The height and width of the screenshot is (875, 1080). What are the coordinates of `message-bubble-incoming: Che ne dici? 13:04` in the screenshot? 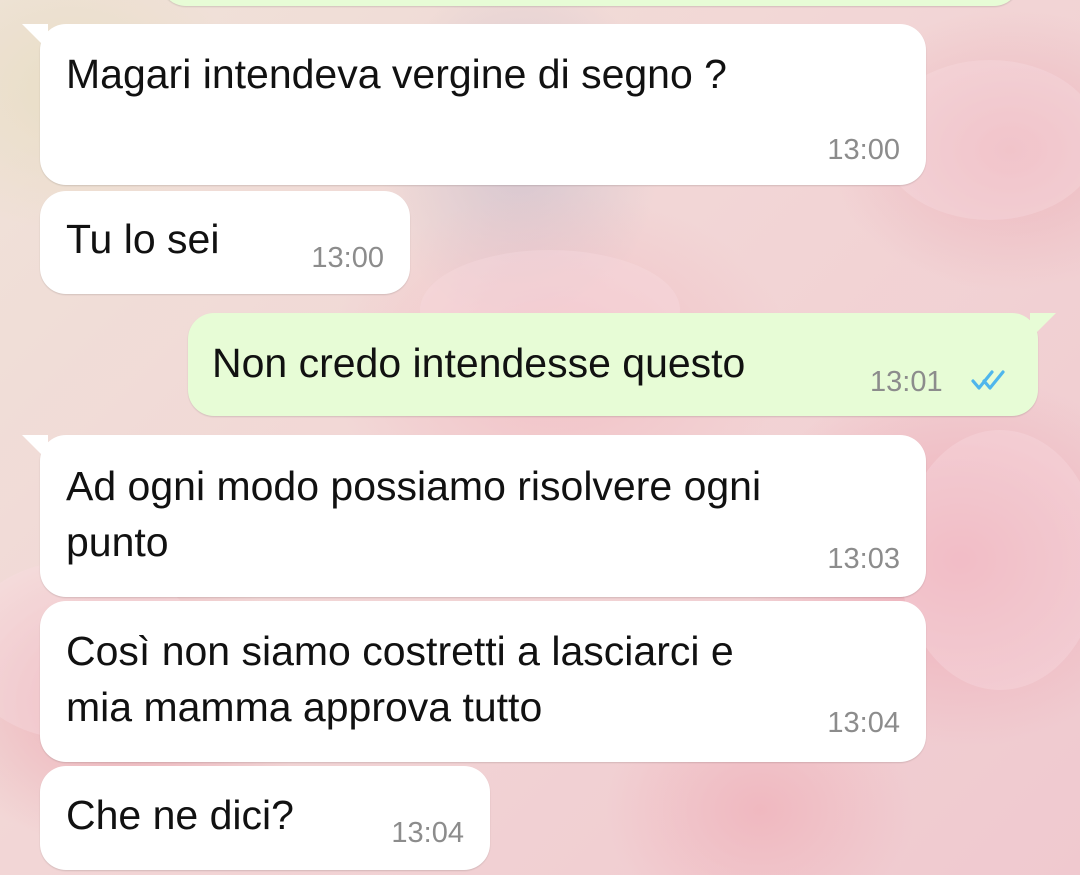 It's located at (265, 818).